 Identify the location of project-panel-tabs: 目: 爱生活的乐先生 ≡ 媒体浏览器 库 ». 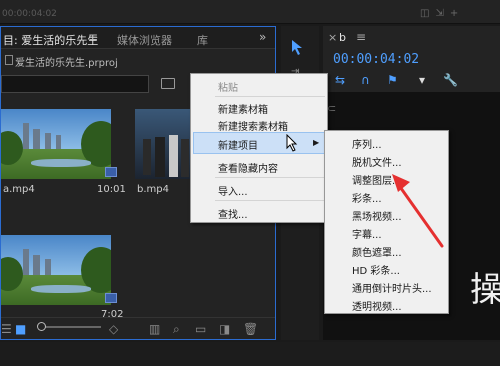
(138, 38).